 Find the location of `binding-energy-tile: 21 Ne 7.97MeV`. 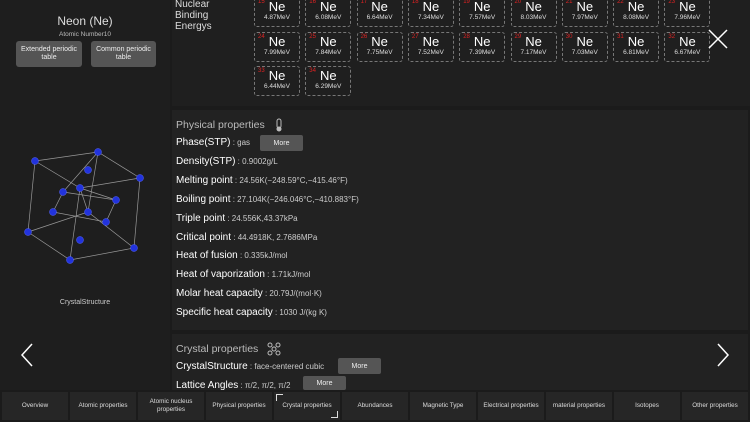

binding-energy-tile: 21 Ne 7.97MeV is located at coordinates (584, 13).